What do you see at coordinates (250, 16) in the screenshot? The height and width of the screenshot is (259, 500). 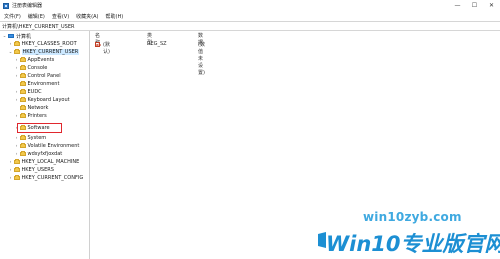 I see `menu-bar: 文件(F) 编辑(E) 查看(V) 收藏夹(A) 帮助(H)` at bounding box center [250, 16].